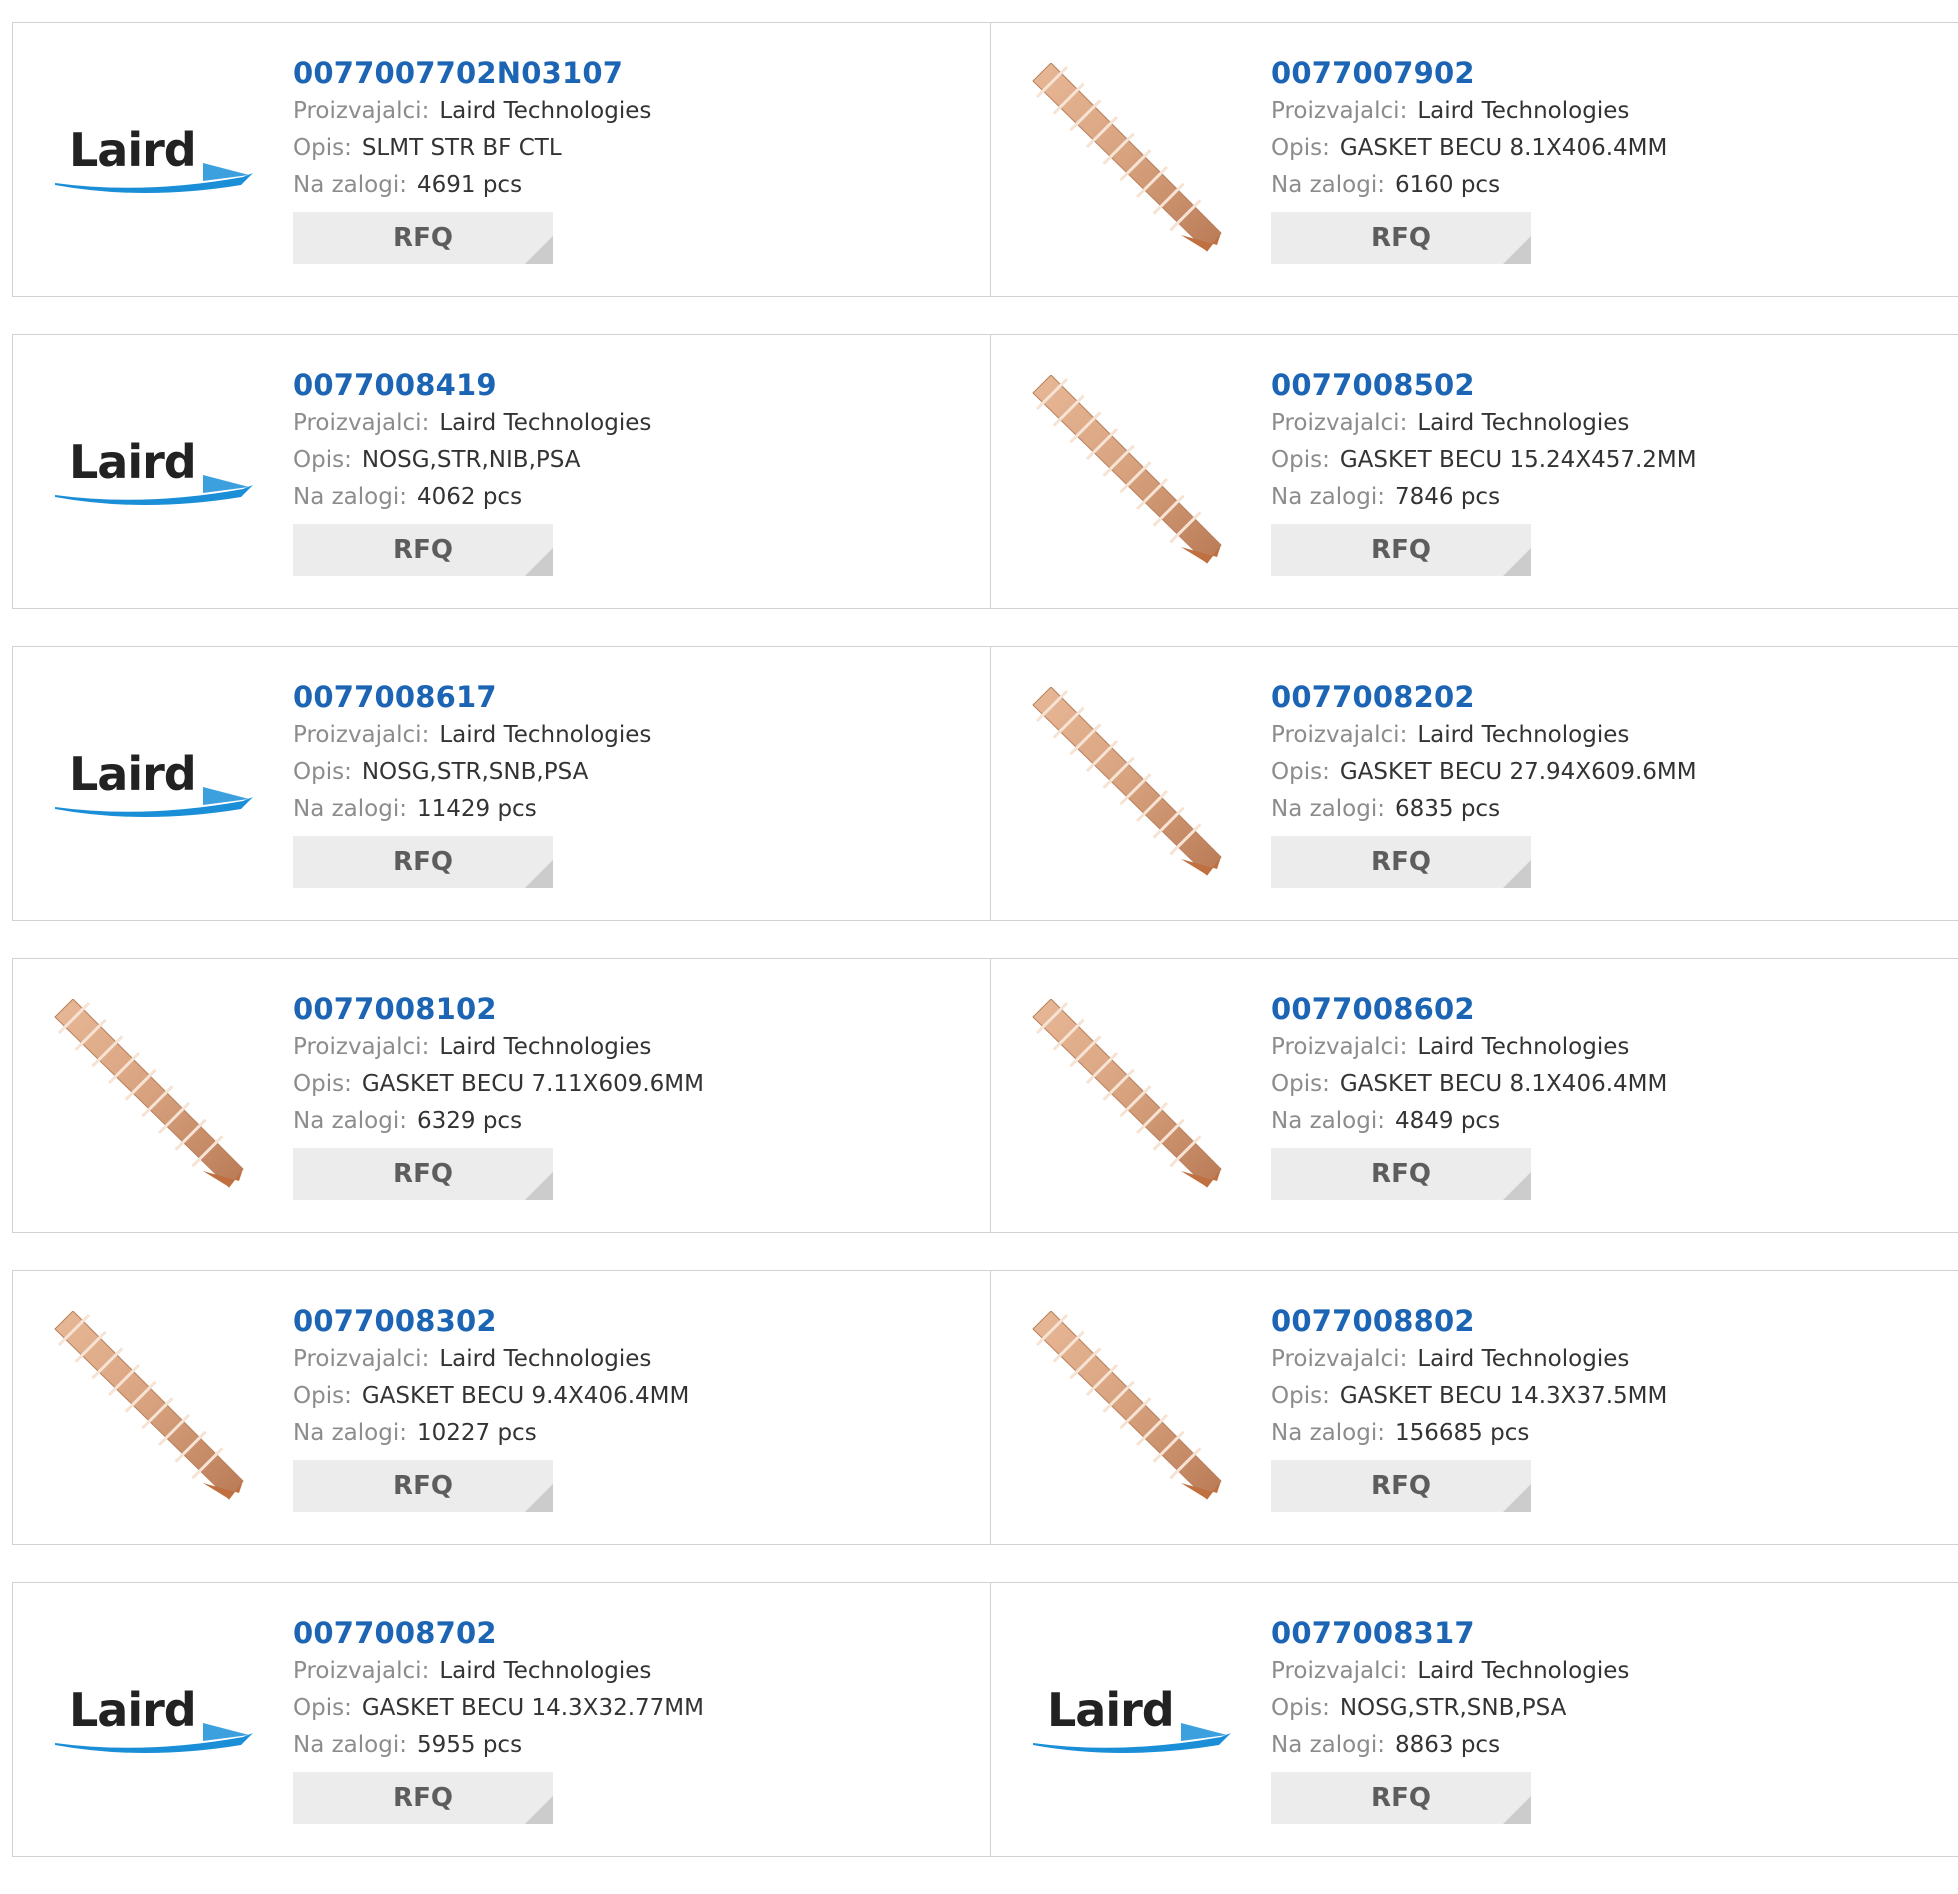 This screenshot has width=1958, height=1894. What do you see at coordinates (498, 1009) in the screenshot?
I see `part-number-link: 0077008102` at bounding box center [498, 1009].